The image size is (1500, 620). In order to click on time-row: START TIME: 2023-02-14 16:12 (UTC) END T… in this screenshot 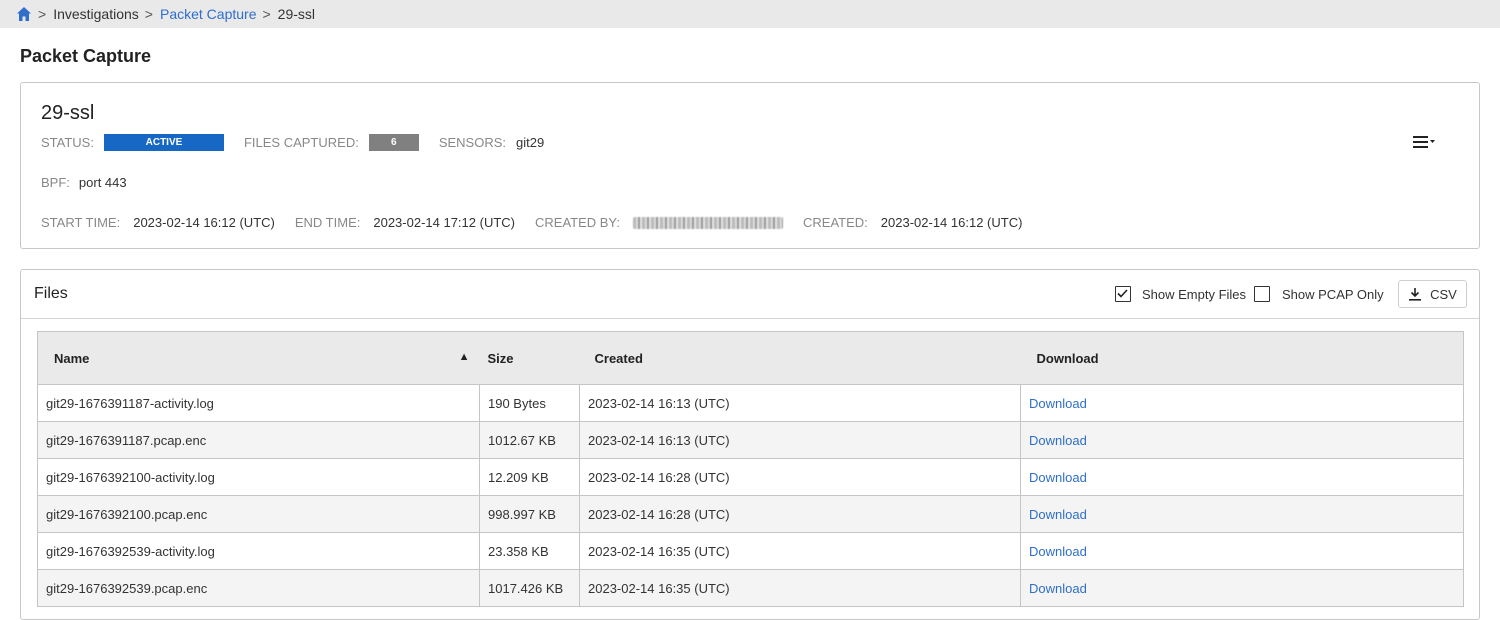, I will do `click(531, 222)`.